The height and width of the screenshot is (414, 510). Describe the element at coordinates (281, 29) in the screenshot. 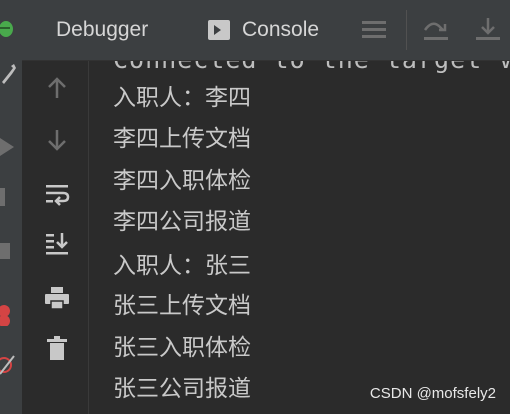

I see `tab-console-label: Console` at that location.